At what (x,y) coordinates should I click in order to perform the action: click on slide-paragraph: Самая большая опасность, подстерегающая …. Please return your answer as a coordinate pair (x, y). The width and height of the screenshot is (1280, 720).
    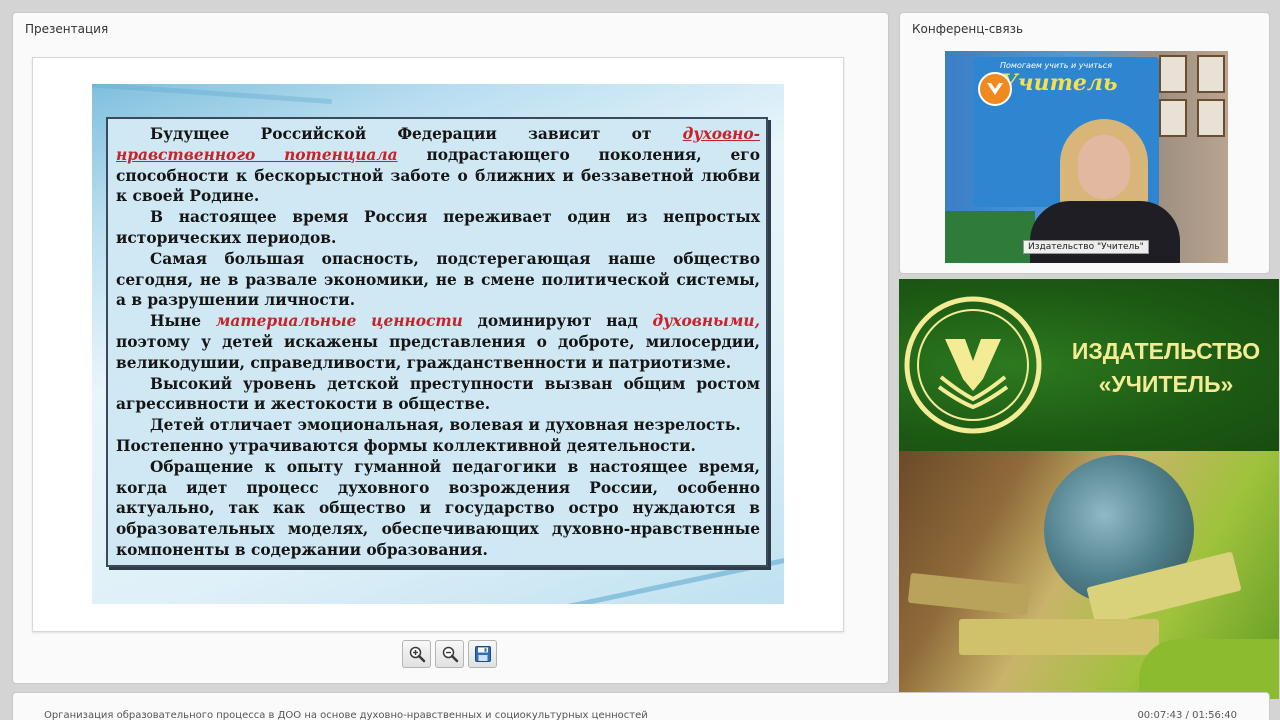
    Looking at the image, I should click on (438, 279).